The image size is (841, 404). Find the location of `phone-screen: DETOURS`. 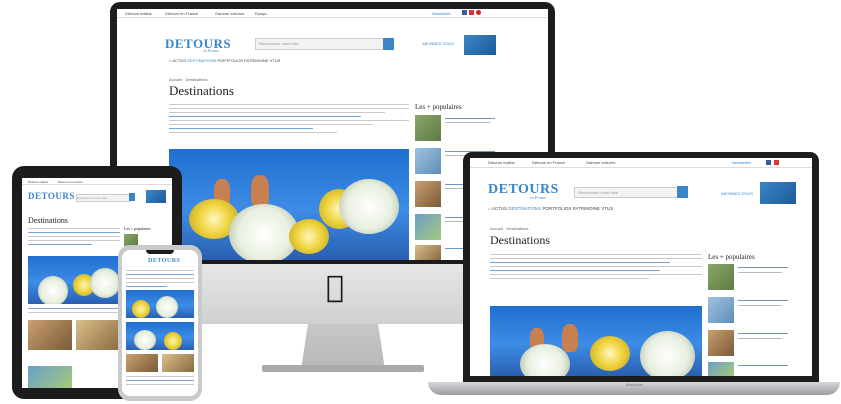

phone-screen: DETOURS is located at coordinates (160, 323).